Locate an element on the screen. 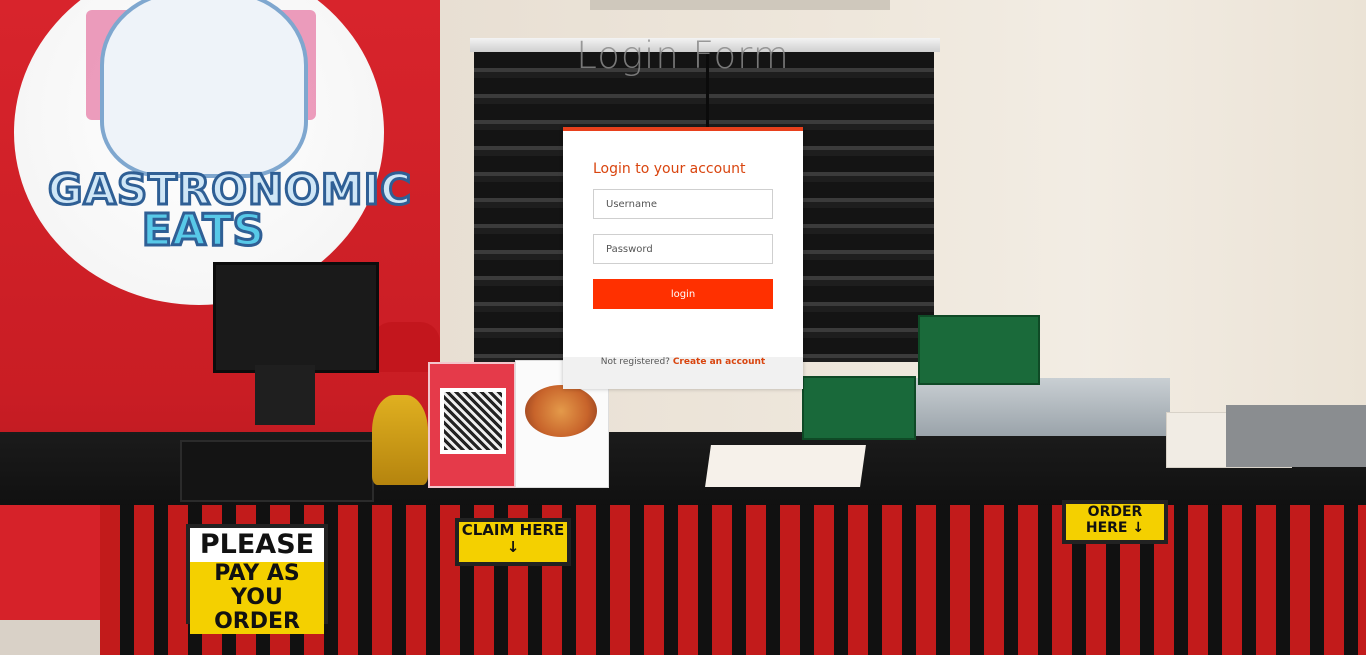 Image resolution: width=1366 pixels, height=655 pixels. sign-please-pay: PLEASE PAY AS YOU ORDER is located at coordinates (257, 579).